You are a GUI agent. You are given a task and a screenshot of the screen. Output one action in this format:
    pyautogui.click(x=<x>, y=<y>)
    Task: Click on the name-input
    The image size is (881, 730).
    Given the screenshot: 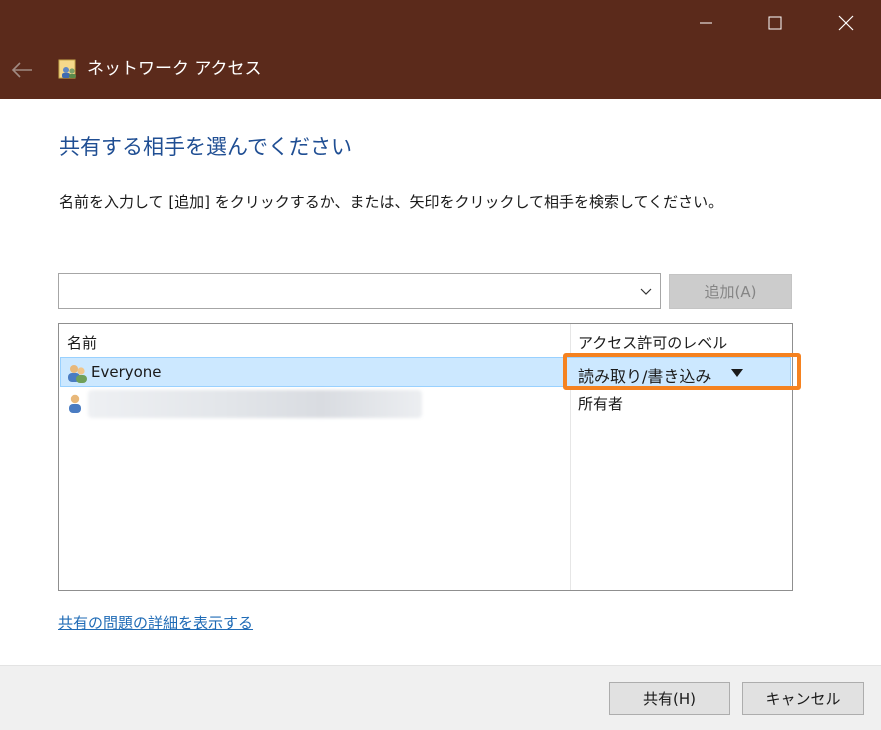 What is the action you would take?
    pyautogui.click(x=344, y=291)
    